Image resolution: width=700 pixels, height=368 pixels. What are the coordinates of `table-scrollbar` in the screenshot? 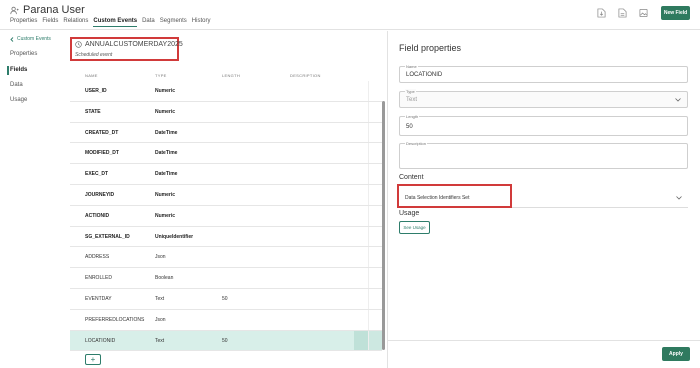 It's located at (383, 225).